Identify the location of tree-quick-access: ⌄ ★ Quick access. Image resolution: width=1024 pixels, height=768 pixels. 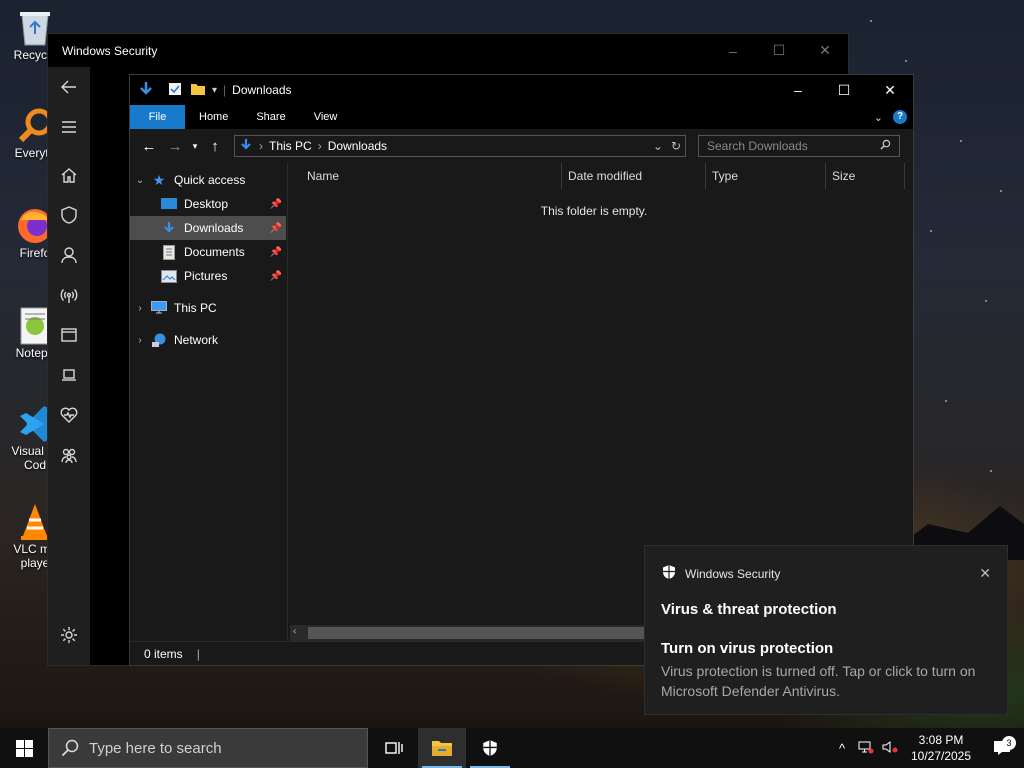
(208, 180).